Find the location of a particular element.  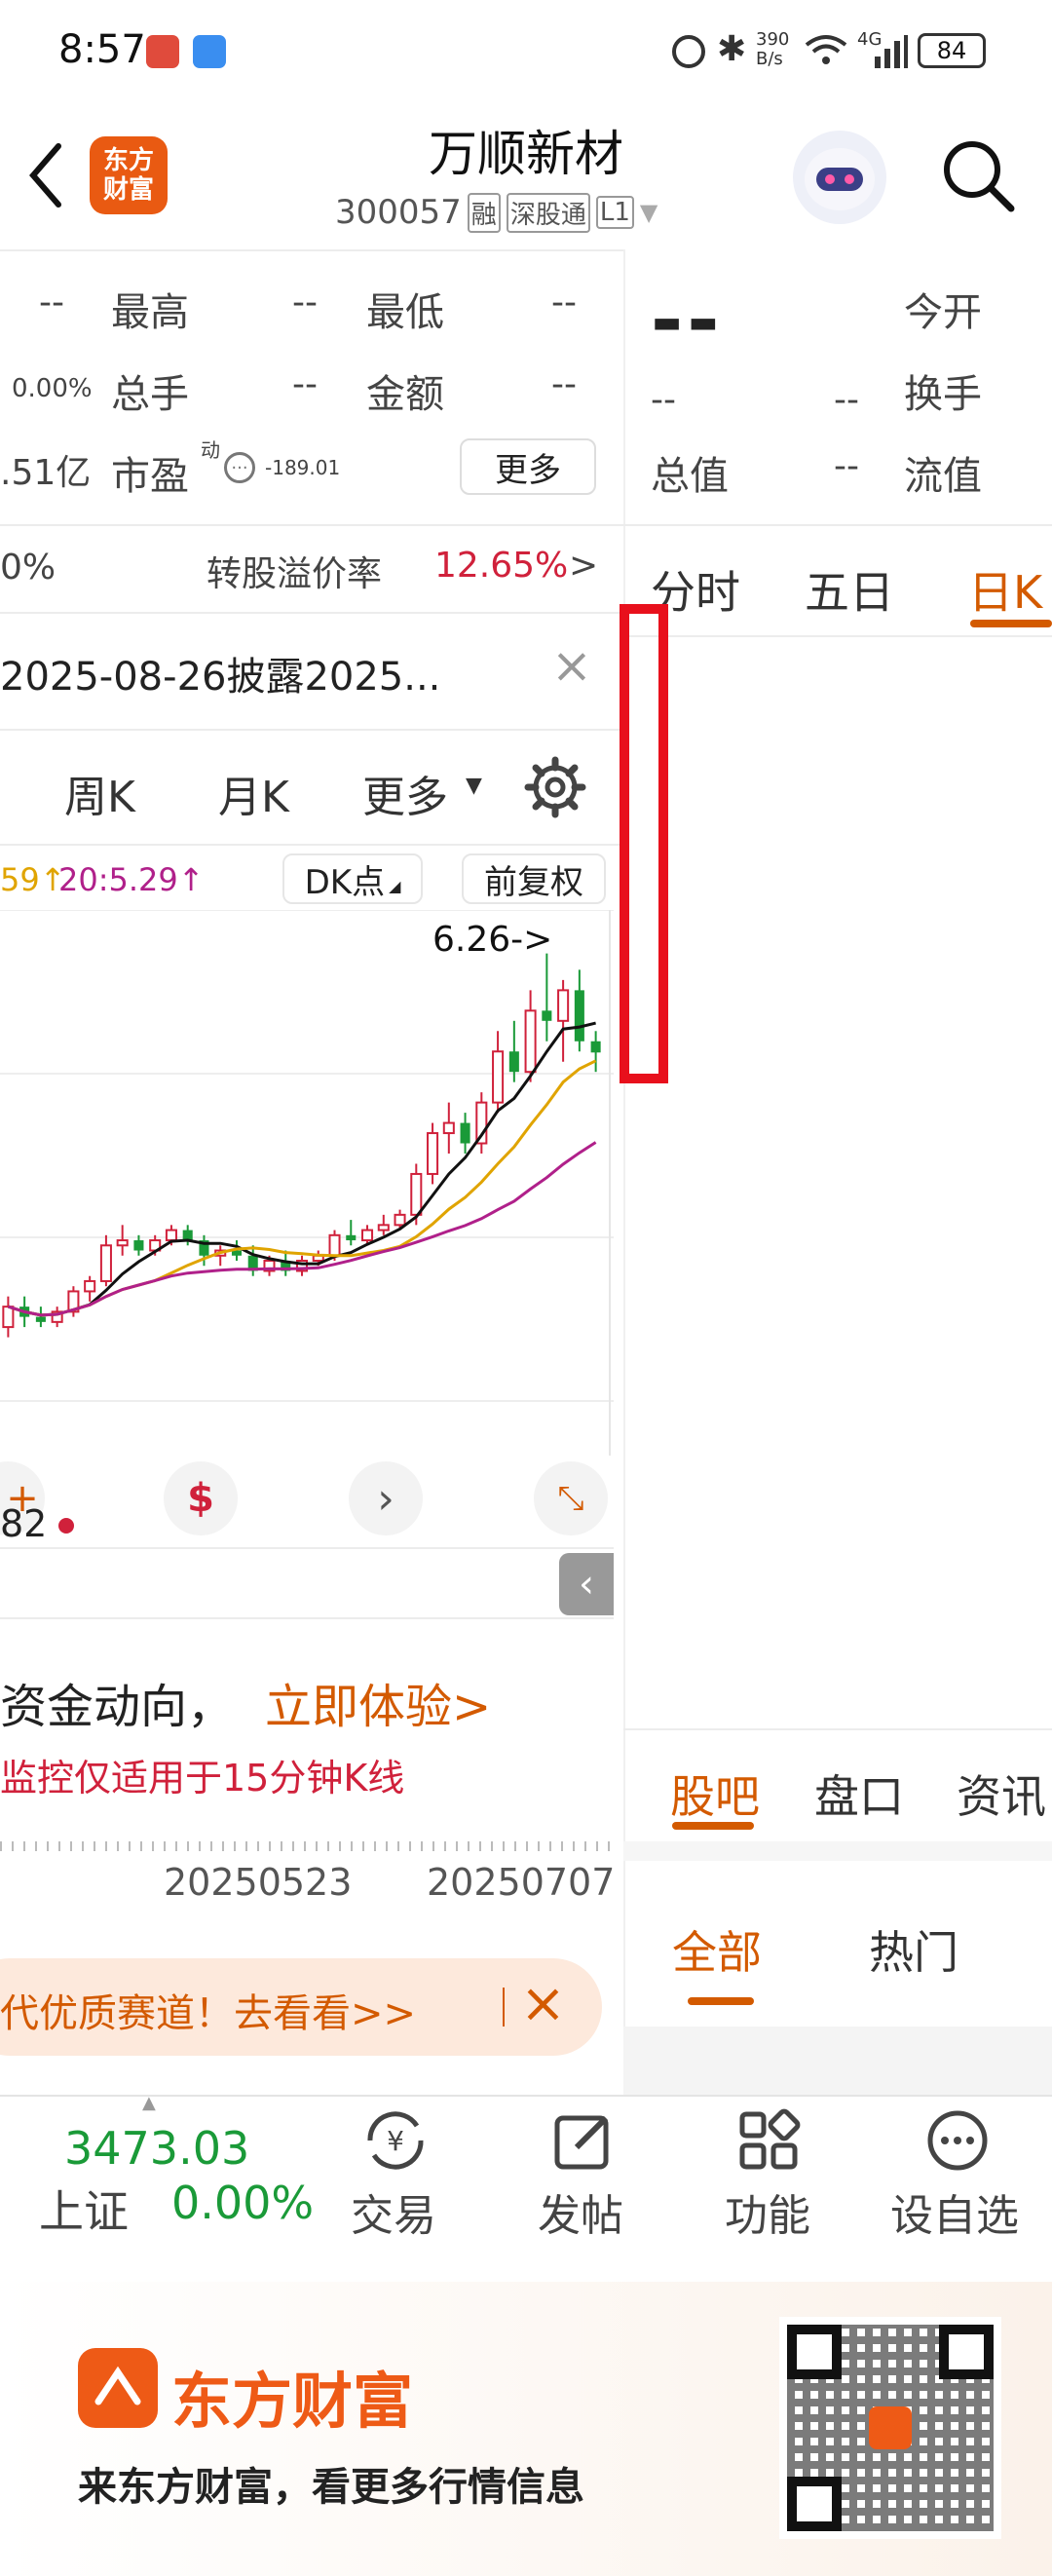

qr-corner-bl is located at coordinates (814, 2504).